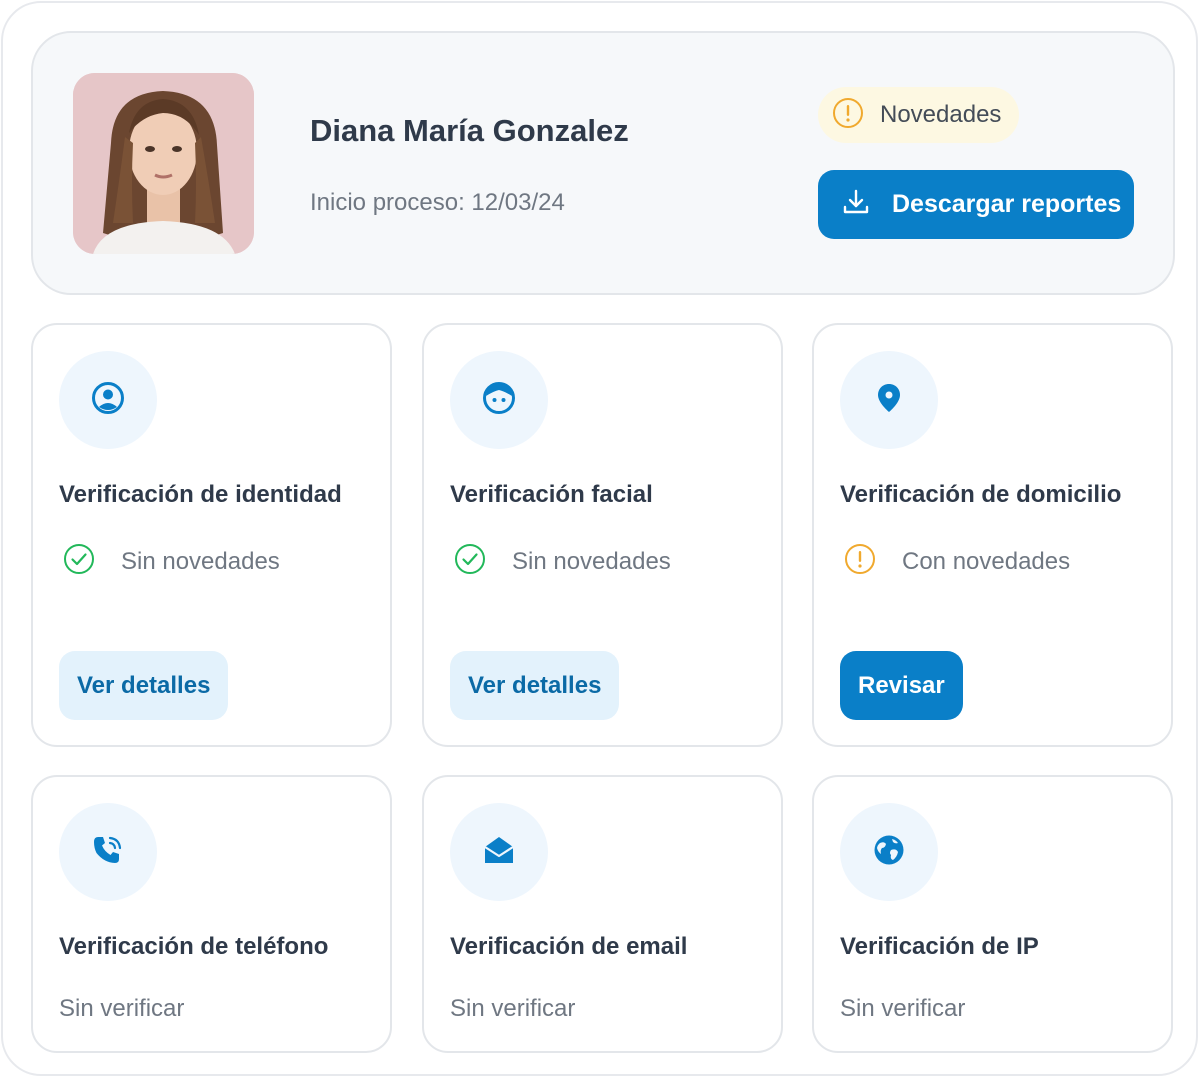  I want to click on alerts-badge: Novedades, so click(919, 115).